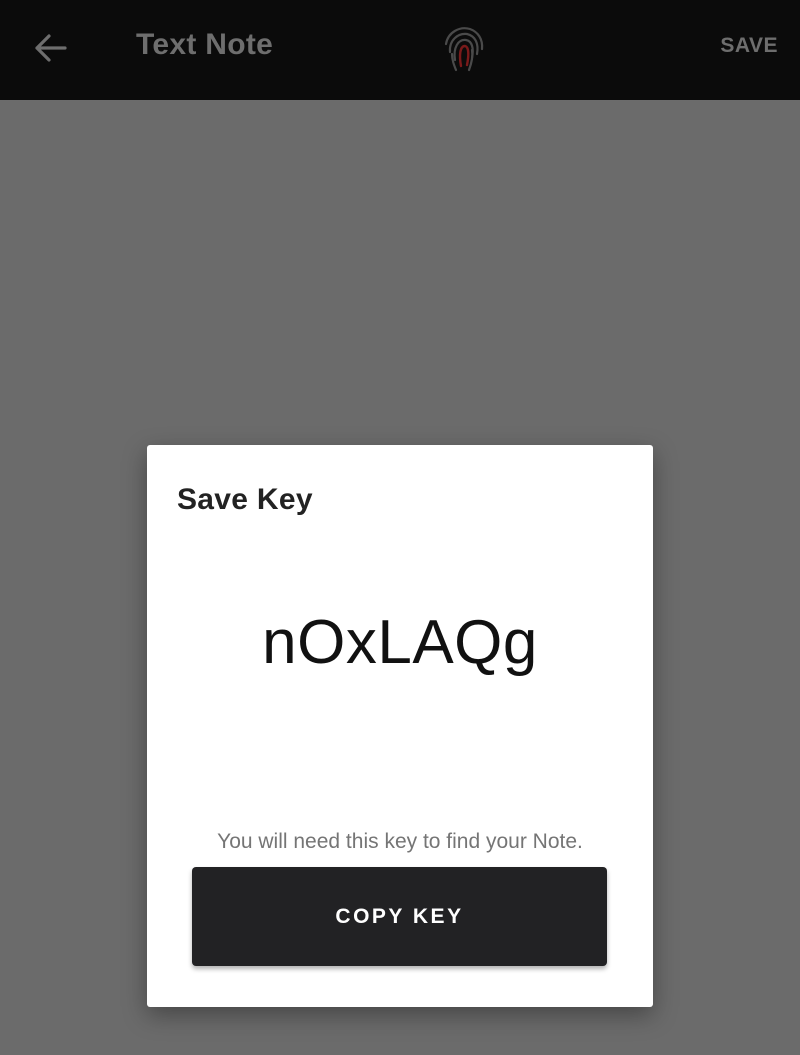 Image resolution: width=800 pixels, height=1055 pixels. I want to click on back-button, so click(50, 48).